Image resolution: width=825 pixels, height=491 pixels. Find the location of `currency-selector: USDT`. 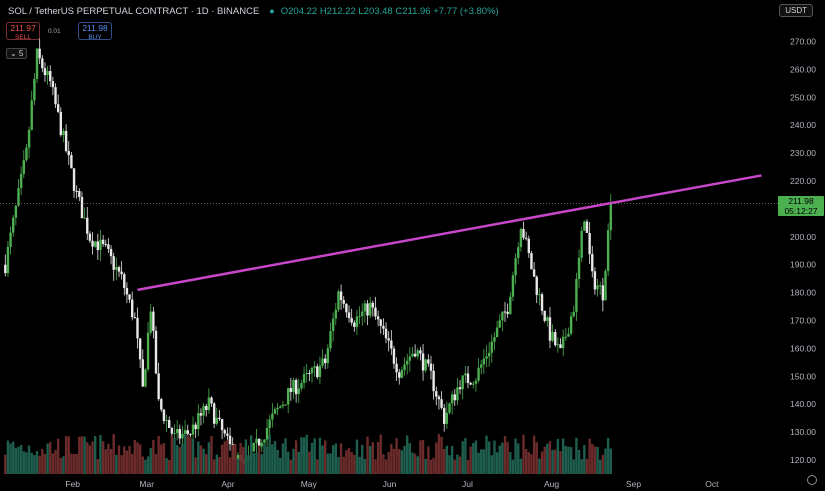

currency-selector: USDT is located at coordinates (796, 10).